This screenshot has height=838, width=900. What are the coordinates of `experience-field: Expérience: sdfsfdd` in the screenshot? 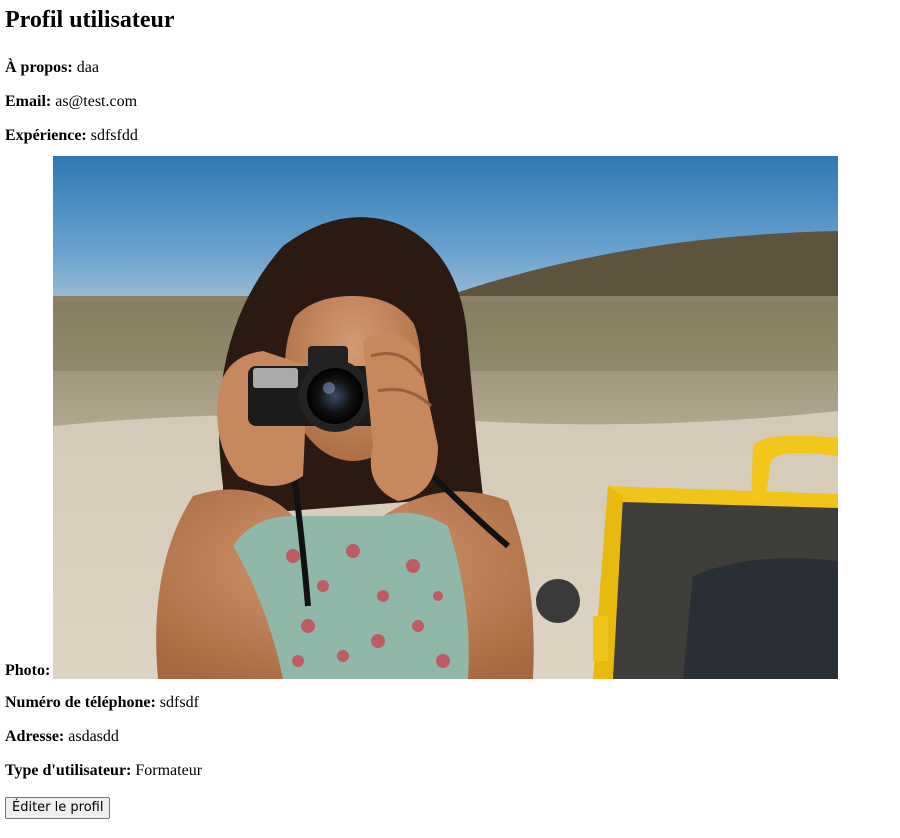 It's located at (450, 136).